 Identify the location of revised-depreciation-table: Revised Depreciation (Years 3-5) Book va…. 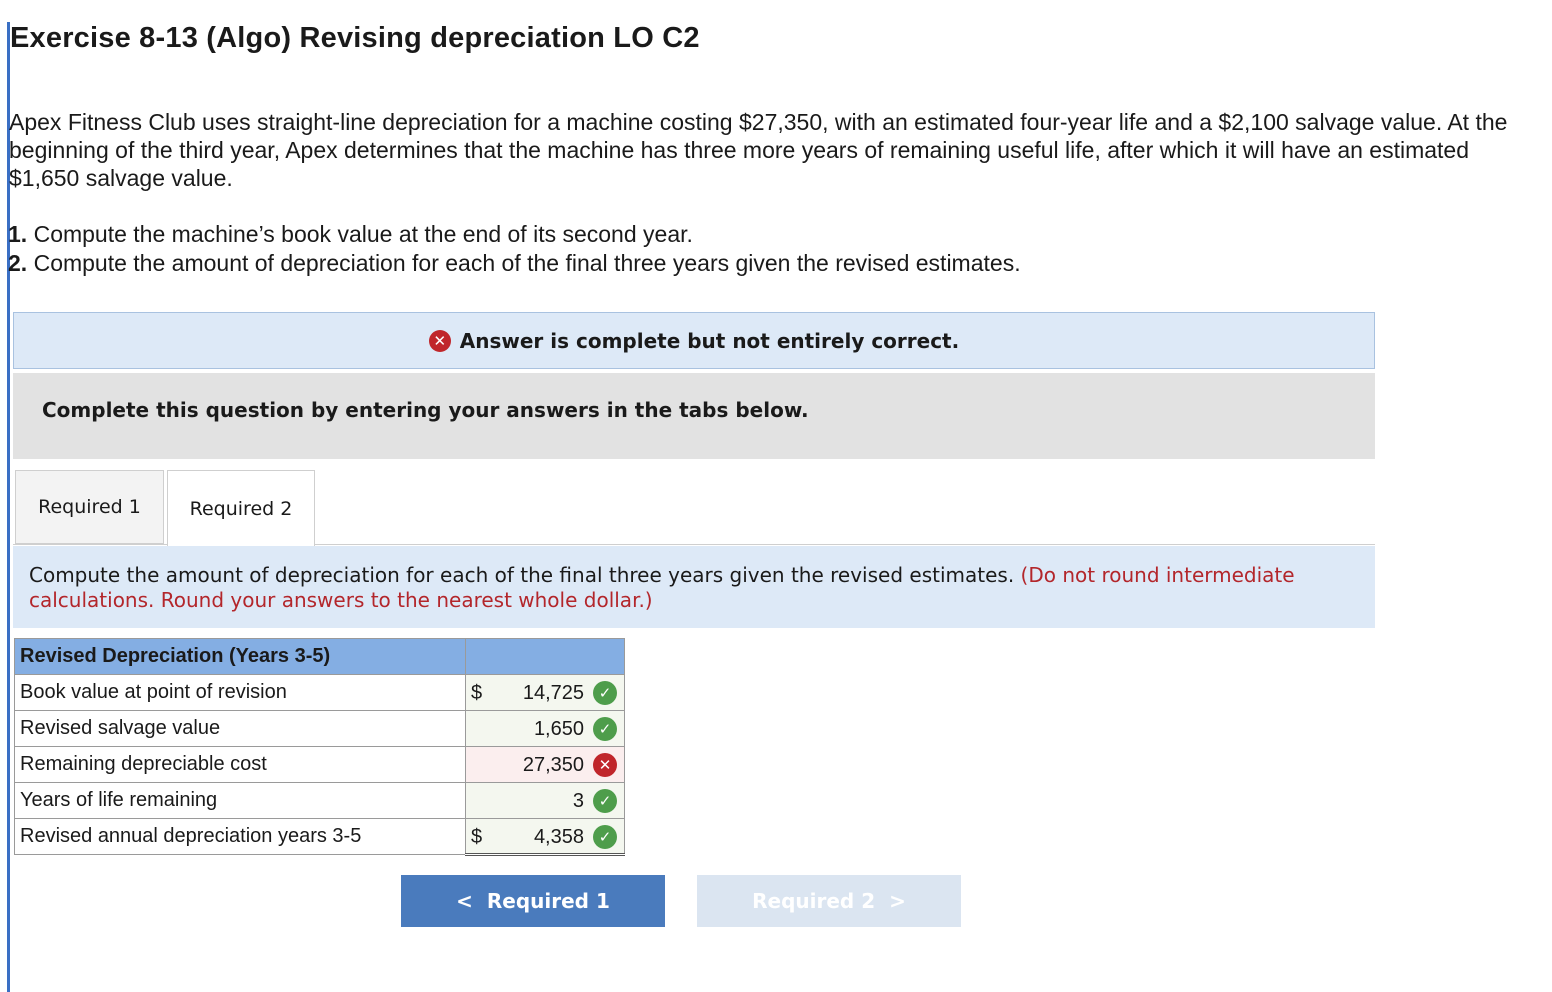
(319, 747).